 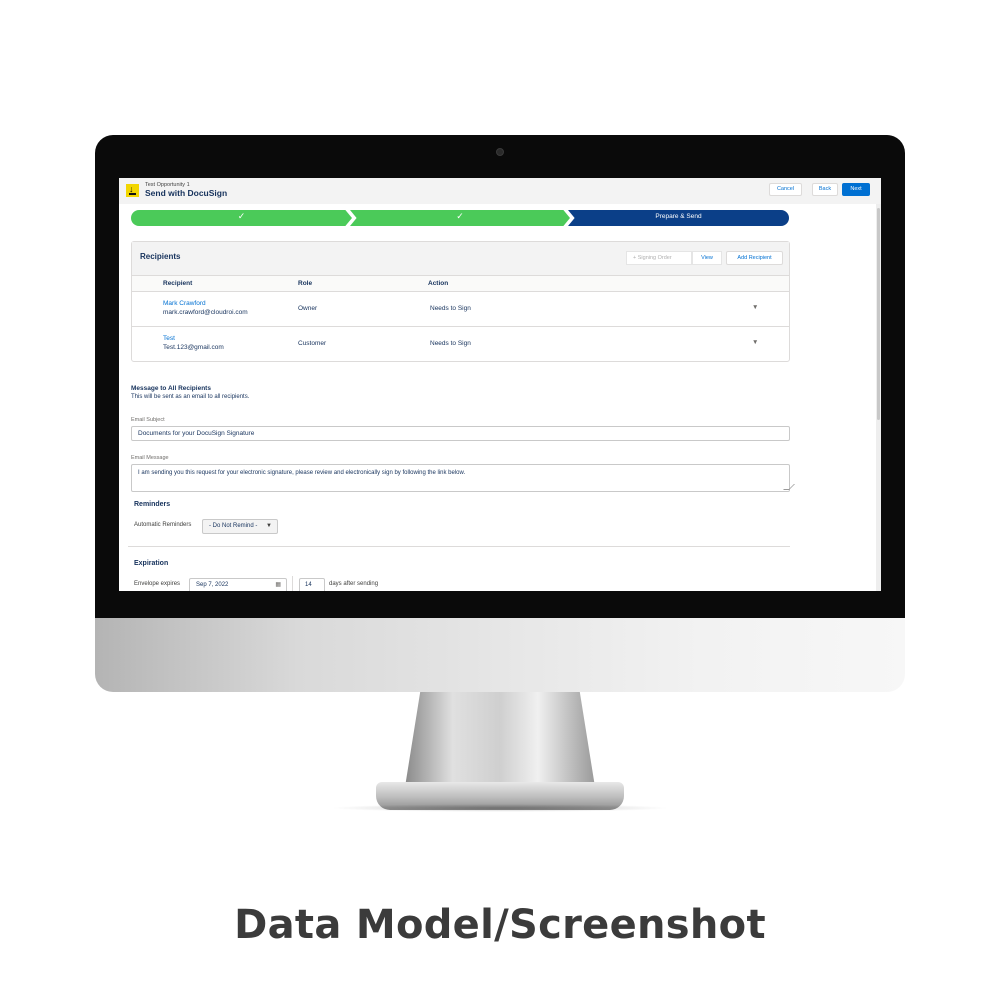 What do you see at coordinates (171, 388) in the screenshot?
I see `message-section-title: Message to All Recipients` at bounding box center [171, 388].